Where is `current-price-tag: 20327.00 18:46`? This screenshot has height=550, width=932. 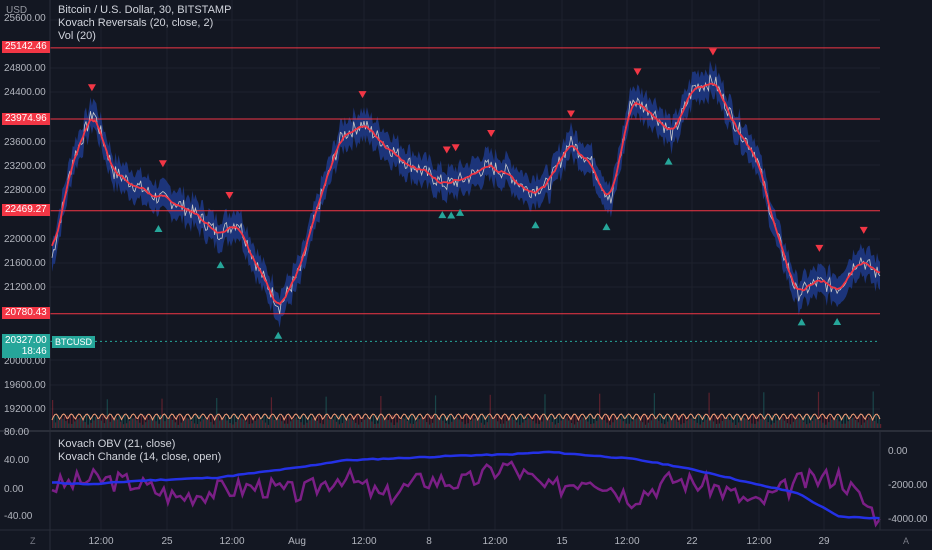
current-price-tag: 20327.00 18:46 is located at coordinates (26, 346).